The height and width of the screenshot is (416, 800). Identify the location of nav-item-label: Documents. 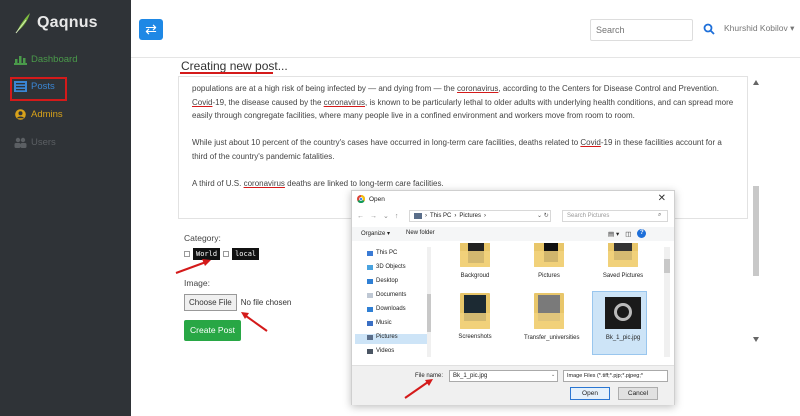
(391, 295).